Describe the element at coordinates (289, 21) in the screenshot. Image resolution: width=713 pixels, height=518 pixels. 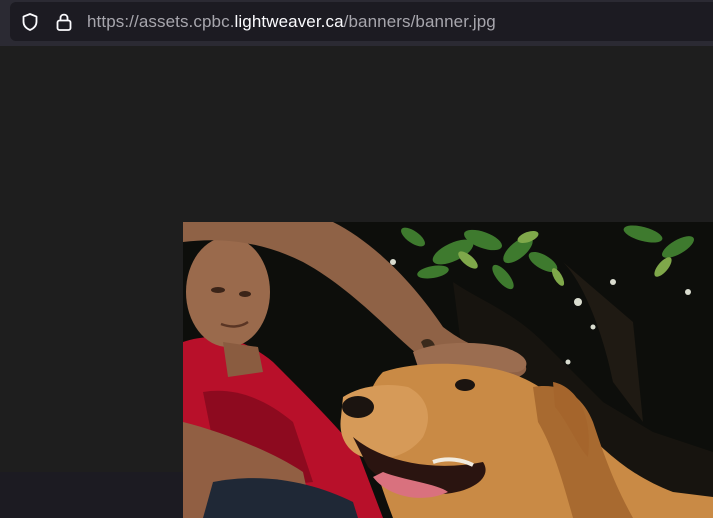
I see `url-host: lightweaver.ca` at that location.